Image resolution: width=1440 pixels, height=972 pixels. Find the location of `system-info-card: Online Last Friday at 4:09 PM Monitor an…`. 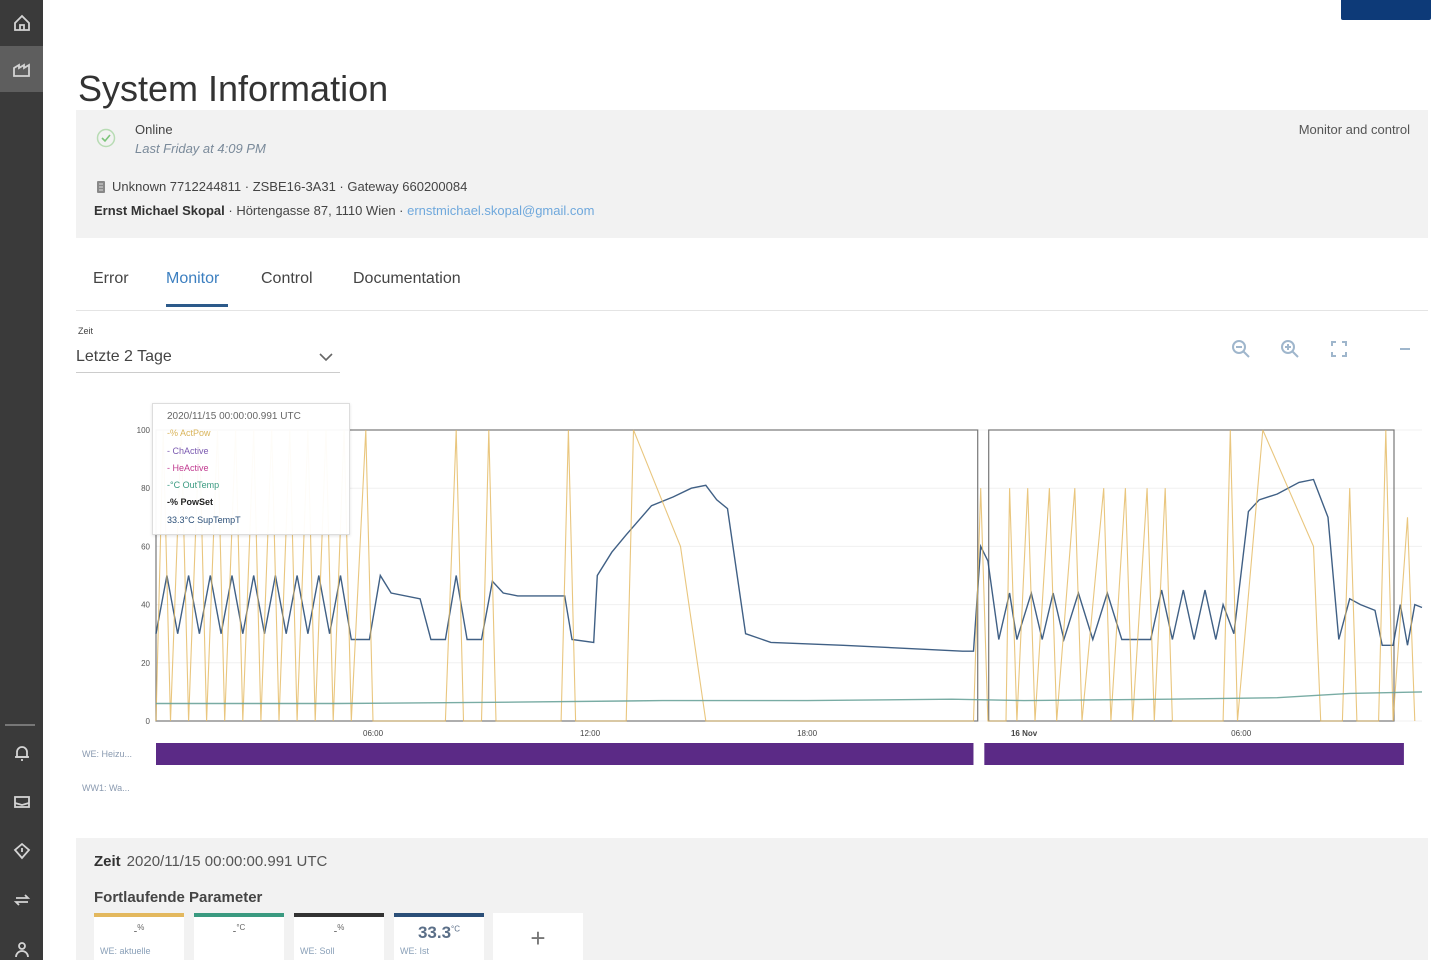

system-info-card: Online Last Friday at 4:09 PM Monitor an… is located at coordinates (752, 174).